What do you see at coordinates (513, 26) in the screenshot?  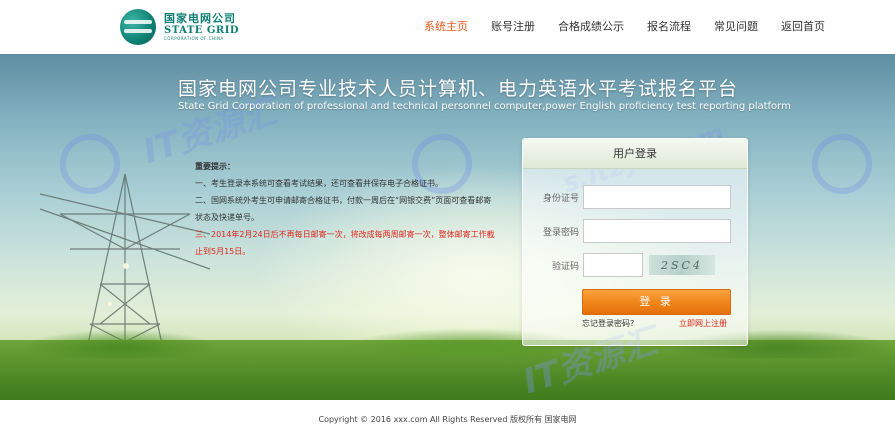 I see `nav-item-register: 账号注册` at bounding box center [513, 26].